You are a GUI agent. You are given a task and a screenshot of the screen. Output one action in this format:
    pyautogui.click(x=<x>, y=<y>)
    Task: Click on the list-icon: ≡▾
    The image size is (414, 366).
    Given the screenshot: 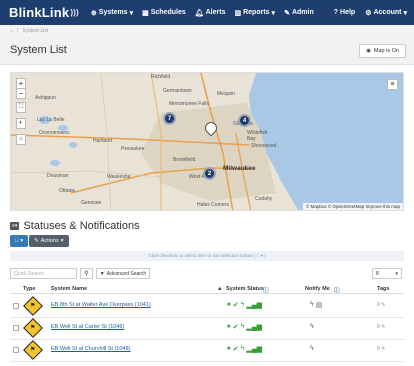 What is the action you would take?
    pyautogui.click(x=15, y=226)
    